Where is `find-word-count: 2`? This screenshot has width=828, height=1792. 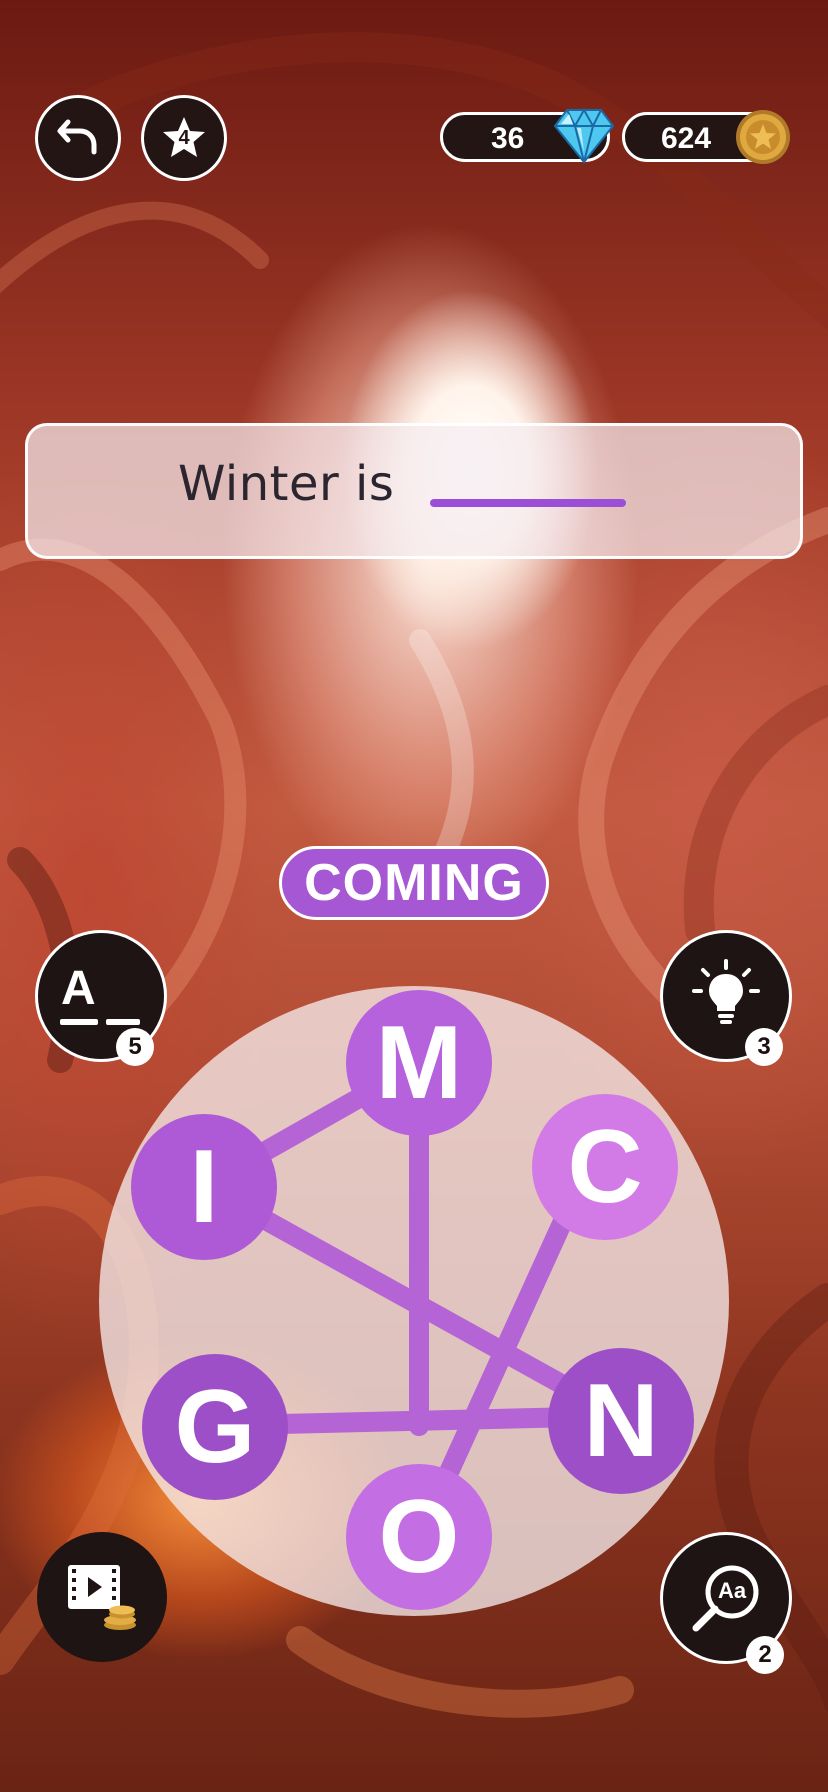
find-word-count: 2 is located at coordinates (765, 1655).